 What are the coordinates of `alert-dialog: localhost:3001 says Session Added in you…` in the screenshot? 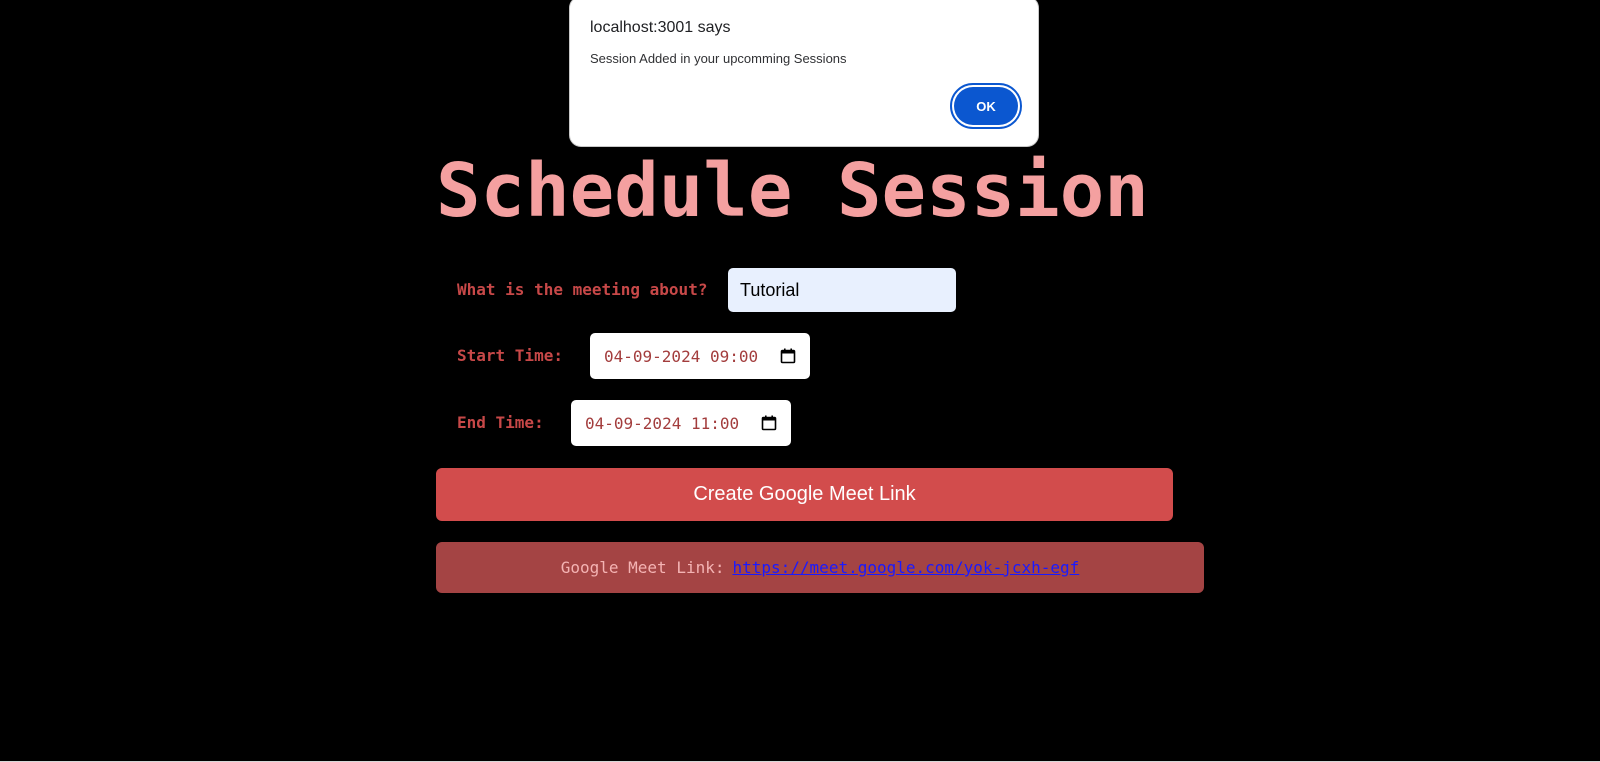 It's located at (804, 73).